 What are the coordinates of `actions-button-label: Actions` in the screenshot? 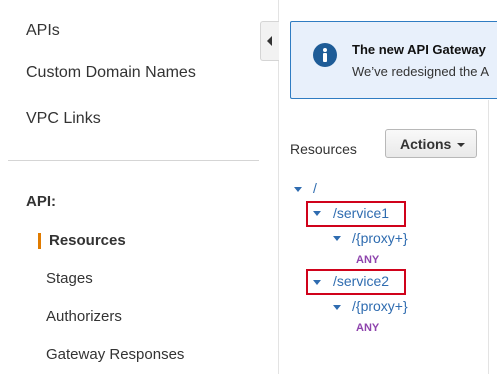 It's located at (426, 144).